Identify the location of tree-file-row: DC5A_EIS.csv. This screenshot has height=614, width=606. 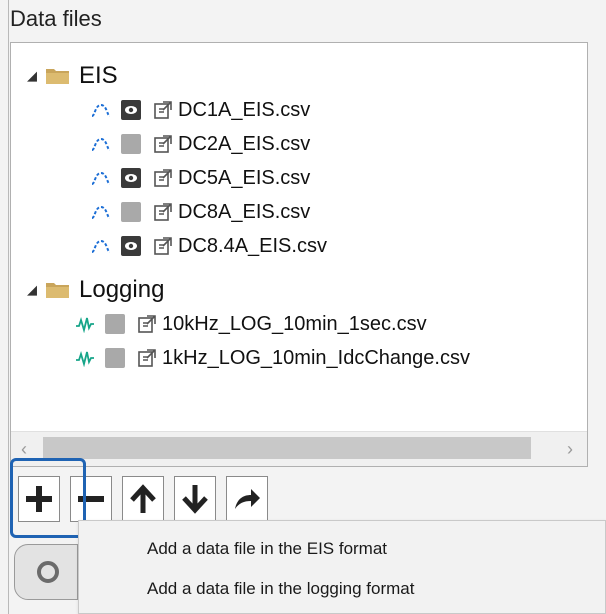
(200, 178).